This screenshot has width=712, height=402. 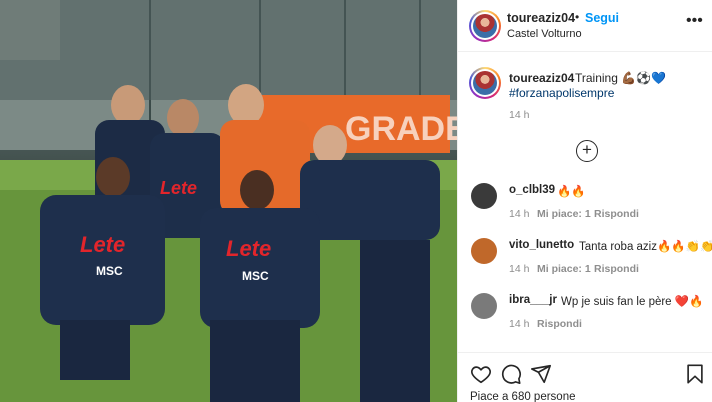 What do you see at coordinates (485, 26) in the screenshot?
I see `author-avatar` at bounding box center [485, 26].